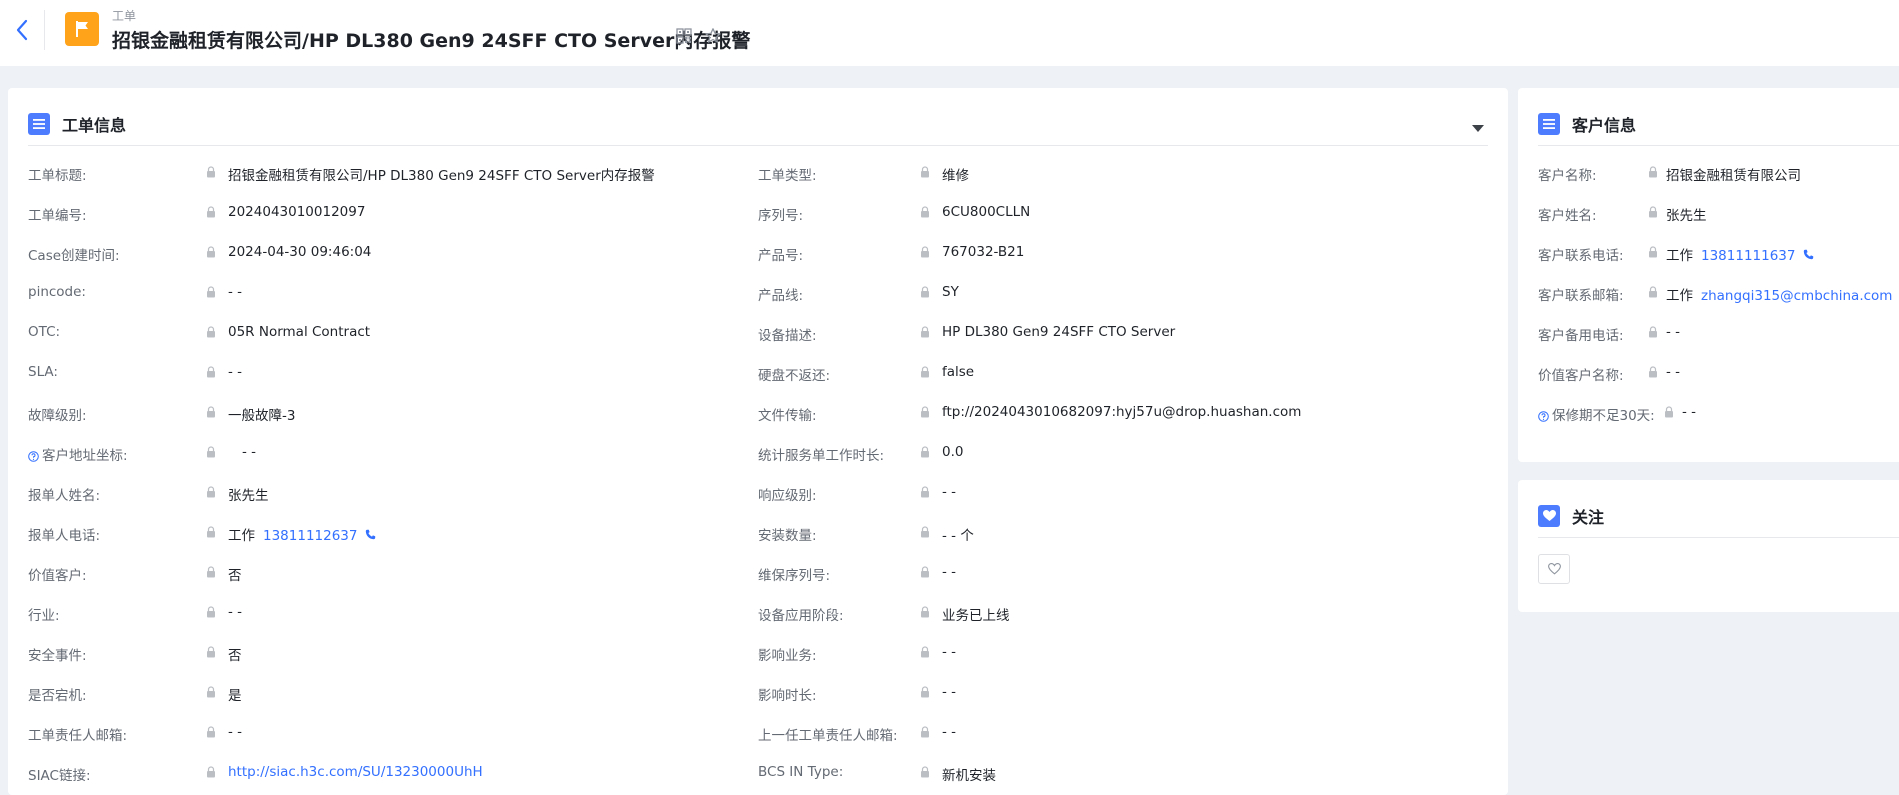 The width and height of the screenshot is (1899, 795). What do you see at coordinates (262, 416) in the screenshot?
I see `field-value-text: 一般故障-3` at bounding box center [262, 416].